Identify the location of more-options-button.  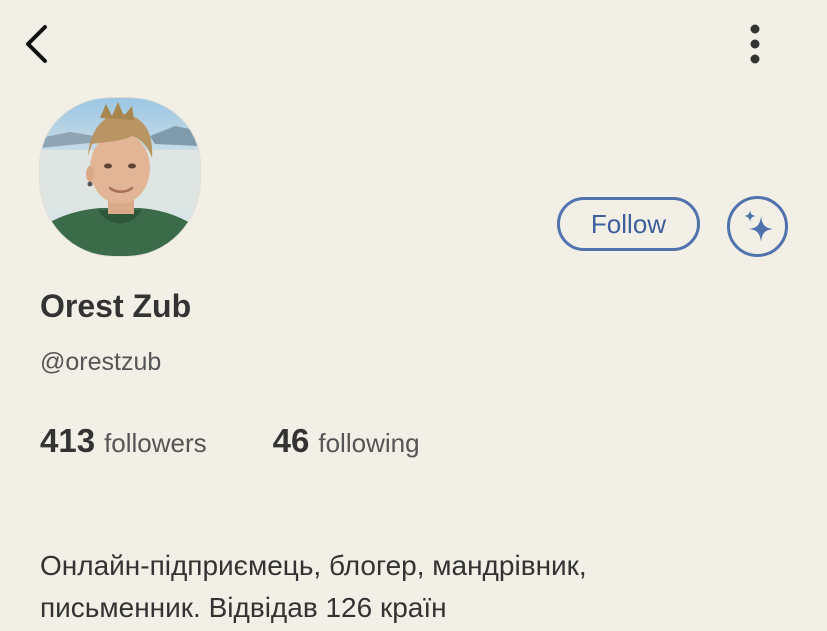
(755, 44).